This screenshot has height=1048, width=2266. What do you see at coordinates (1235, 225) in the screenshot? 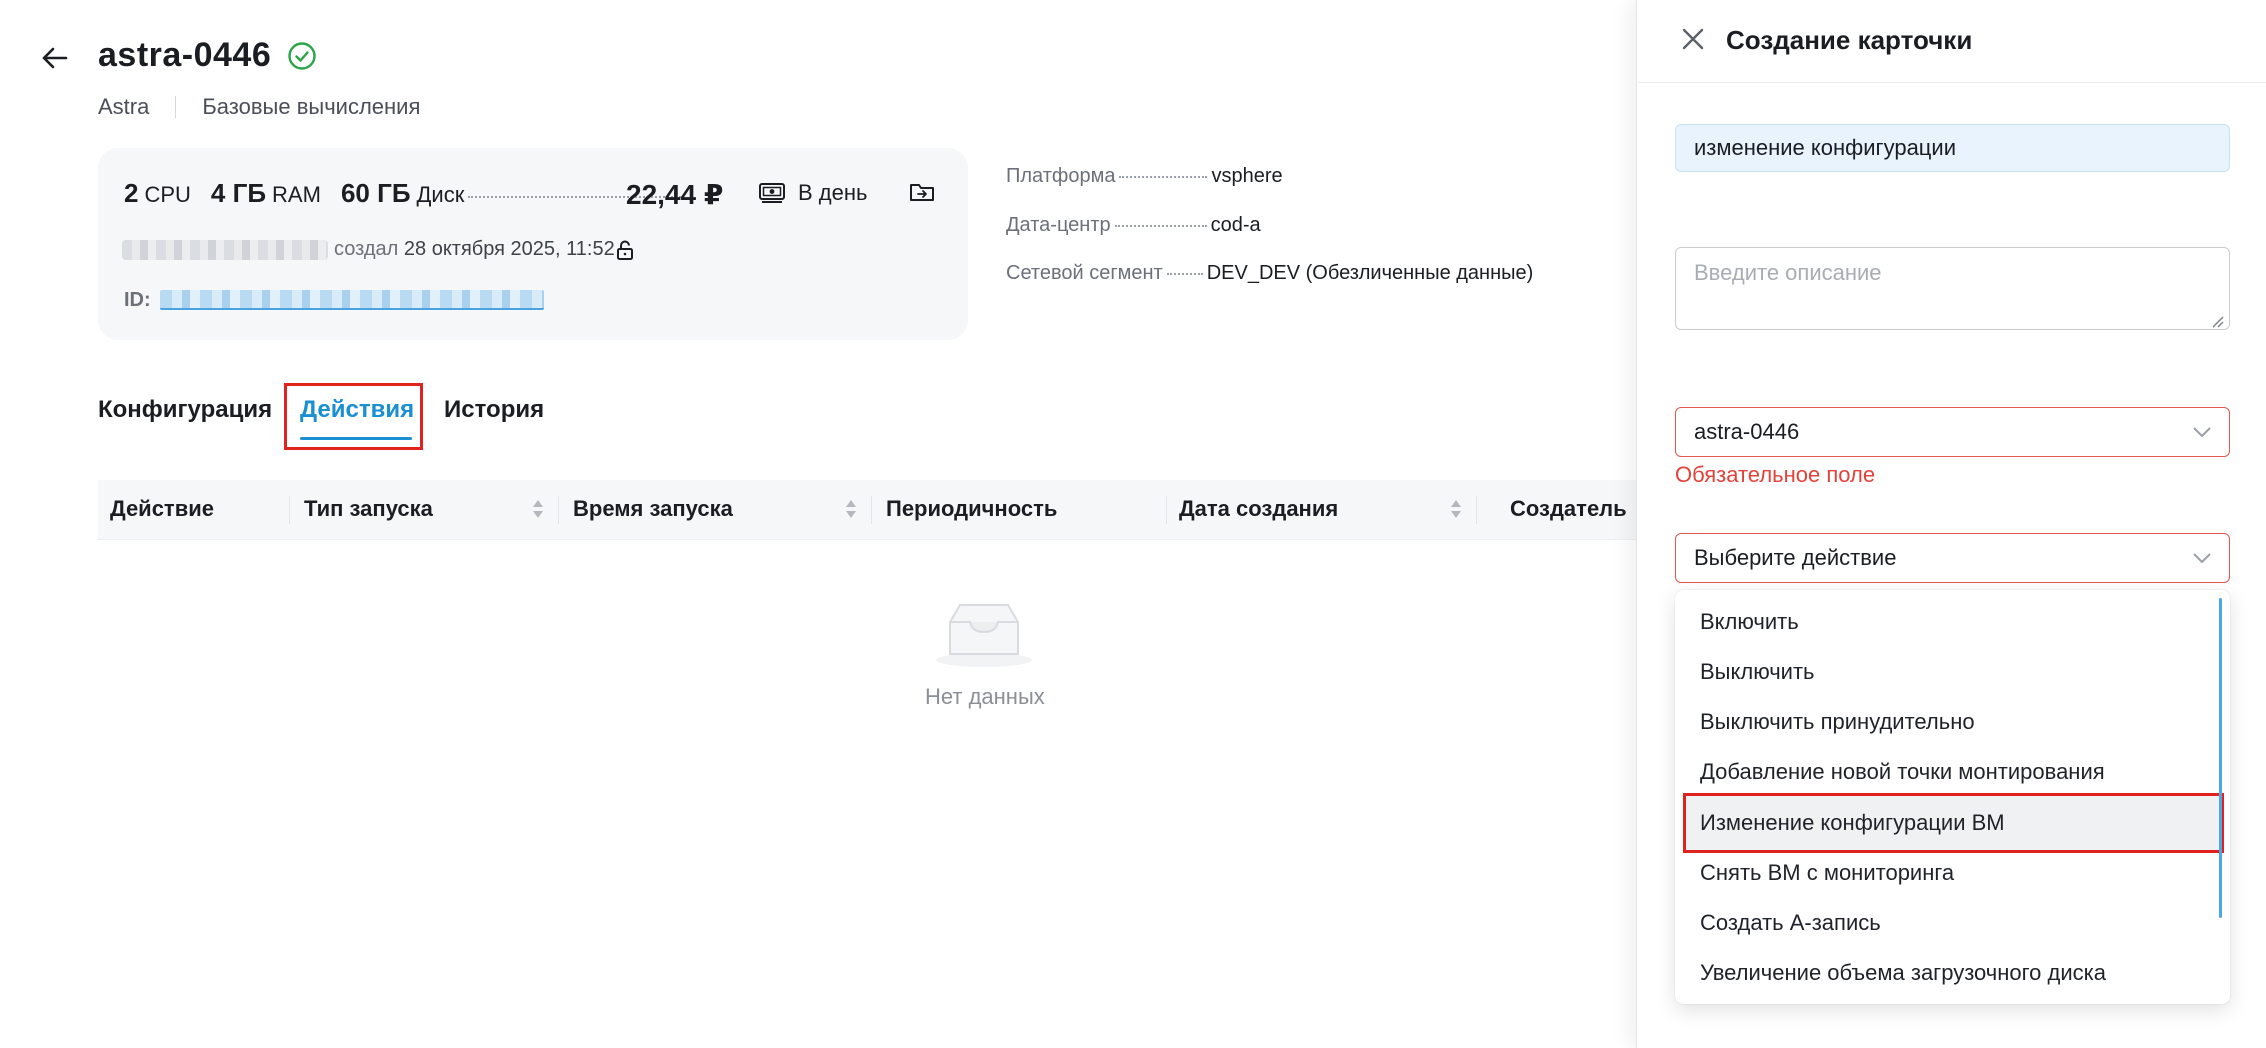
I see `datacenter-value: cod-a` at bounding box center [1235, 225].